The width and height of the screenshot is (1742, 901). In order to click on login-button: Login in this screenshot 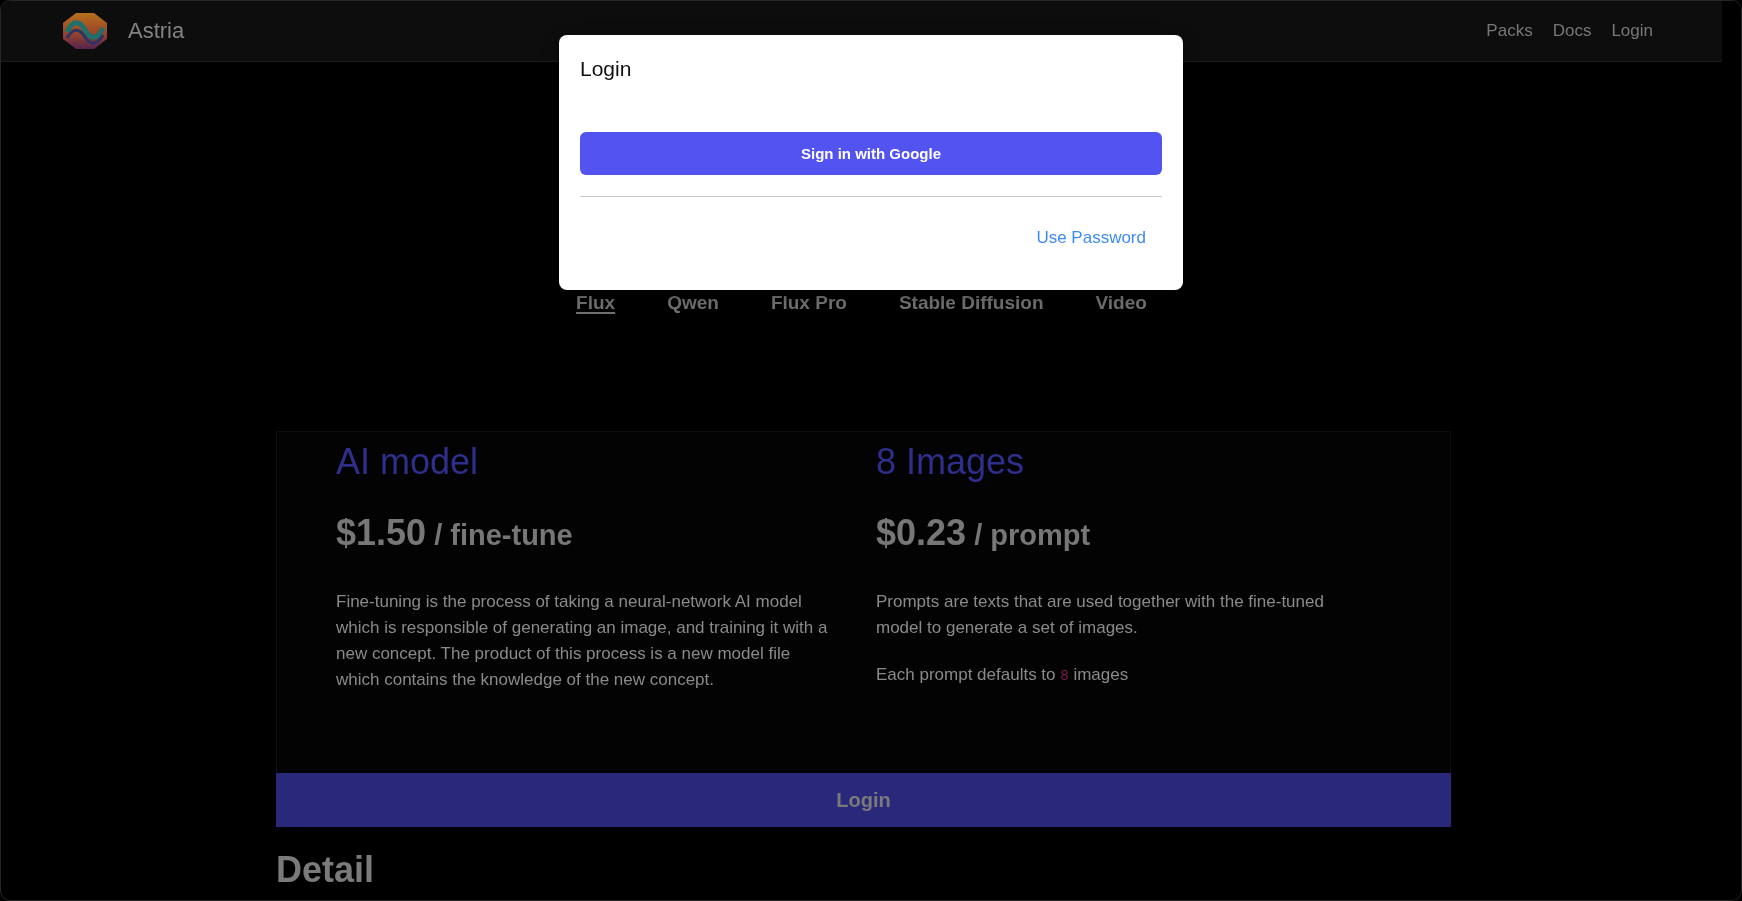, I will do `click(863, 800)`.